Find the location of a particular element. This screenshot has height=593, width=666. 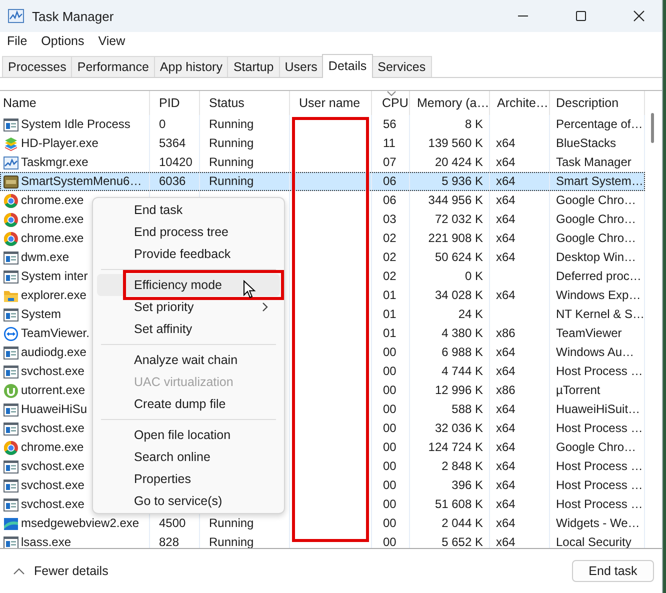

tab: Startup is located at coordinates (253, 66).